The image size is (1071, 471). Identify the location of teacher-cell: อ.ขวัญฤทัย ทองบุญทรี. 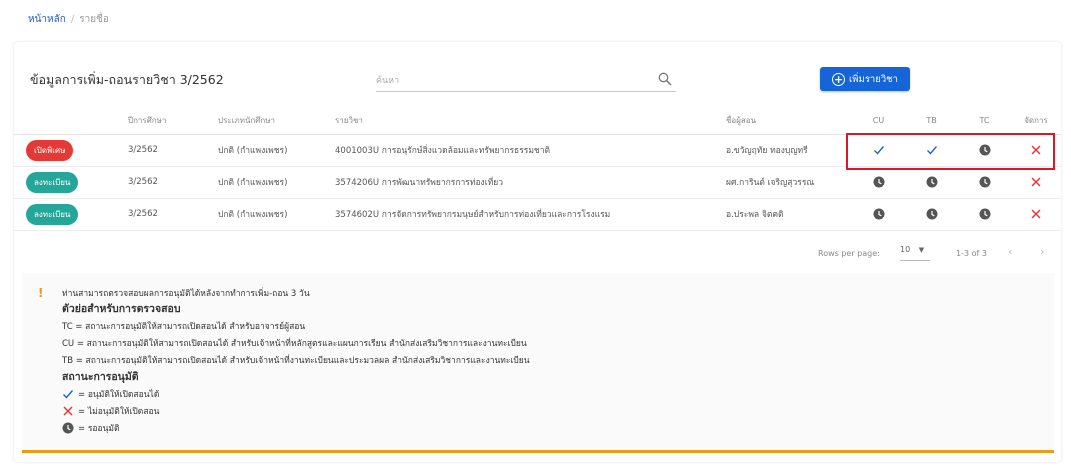
(789, 150).